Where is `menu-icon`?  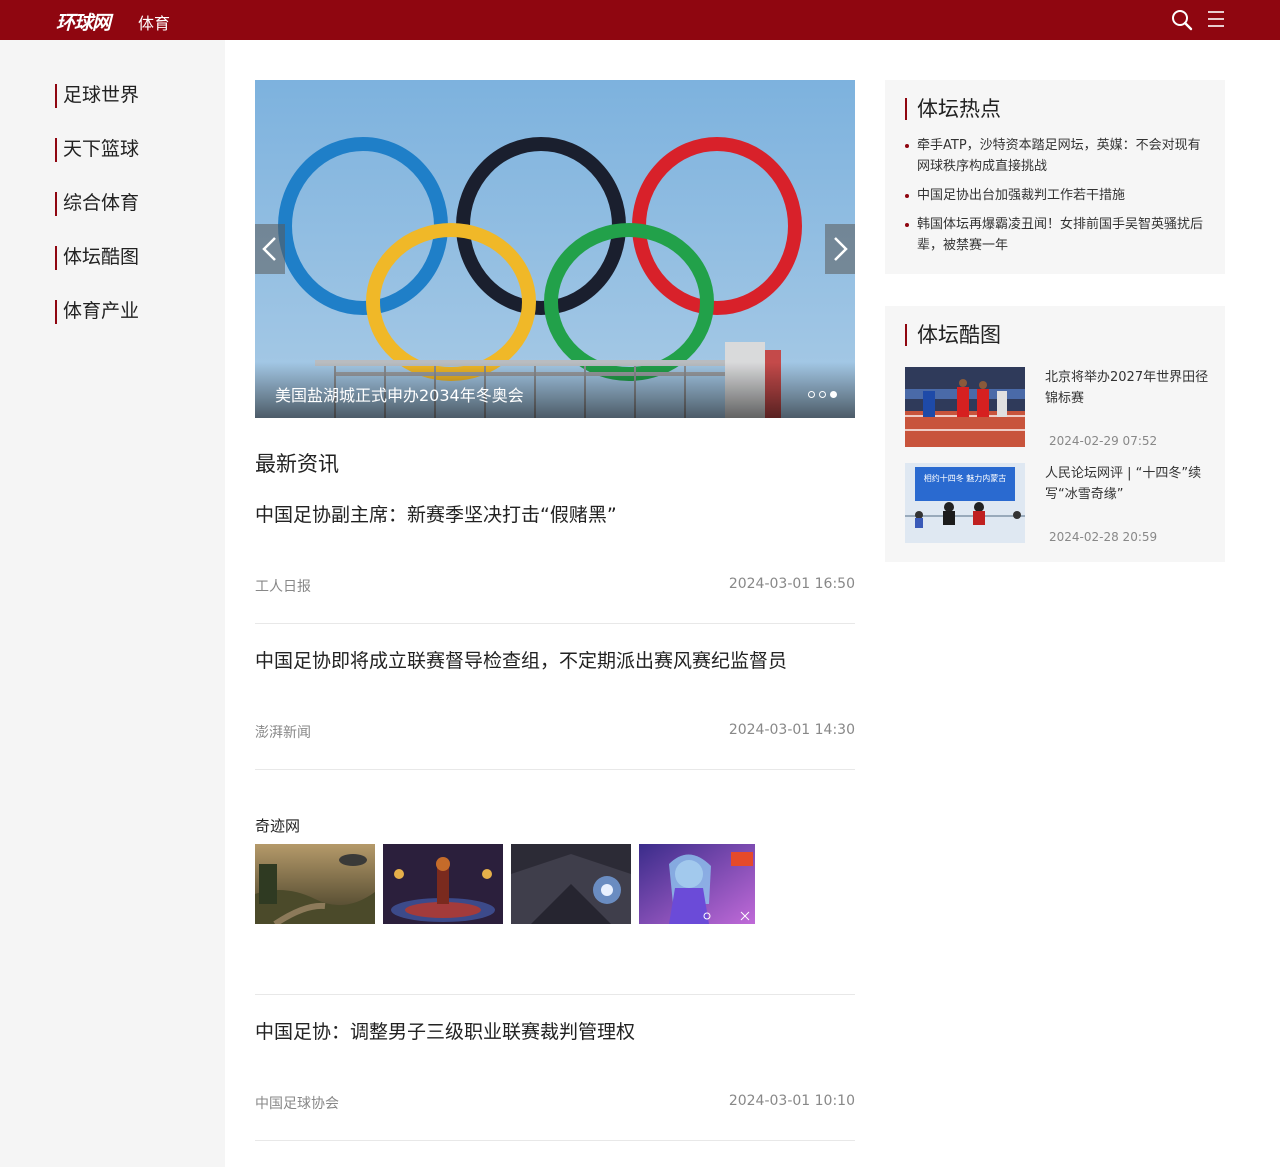 menu-icon is located at coordinates (1216, 19).